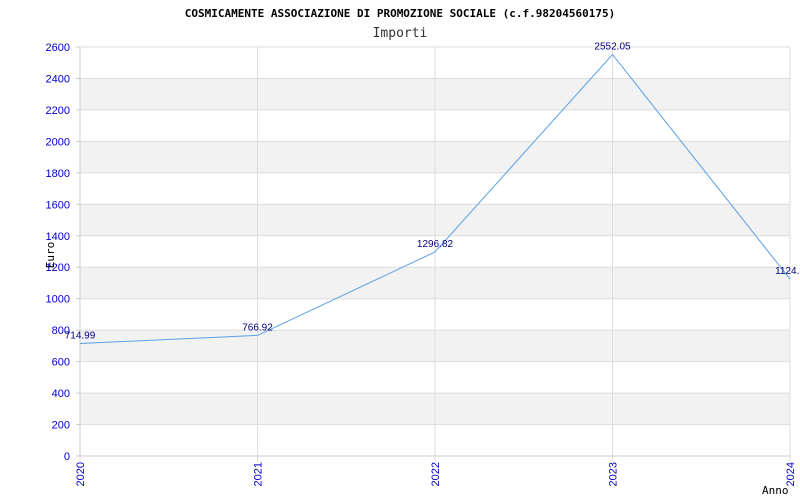 This screenshot has width=800, height=500. Describe the element at coordinates (58, 237) in the screenshot. I see `y-tick-label: 1400` at that location.